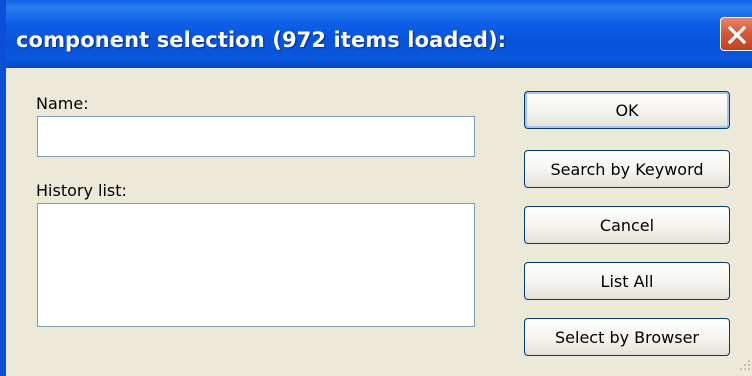  I want to click on window-title: component selection (972 items loaded):, so click(261, 40).